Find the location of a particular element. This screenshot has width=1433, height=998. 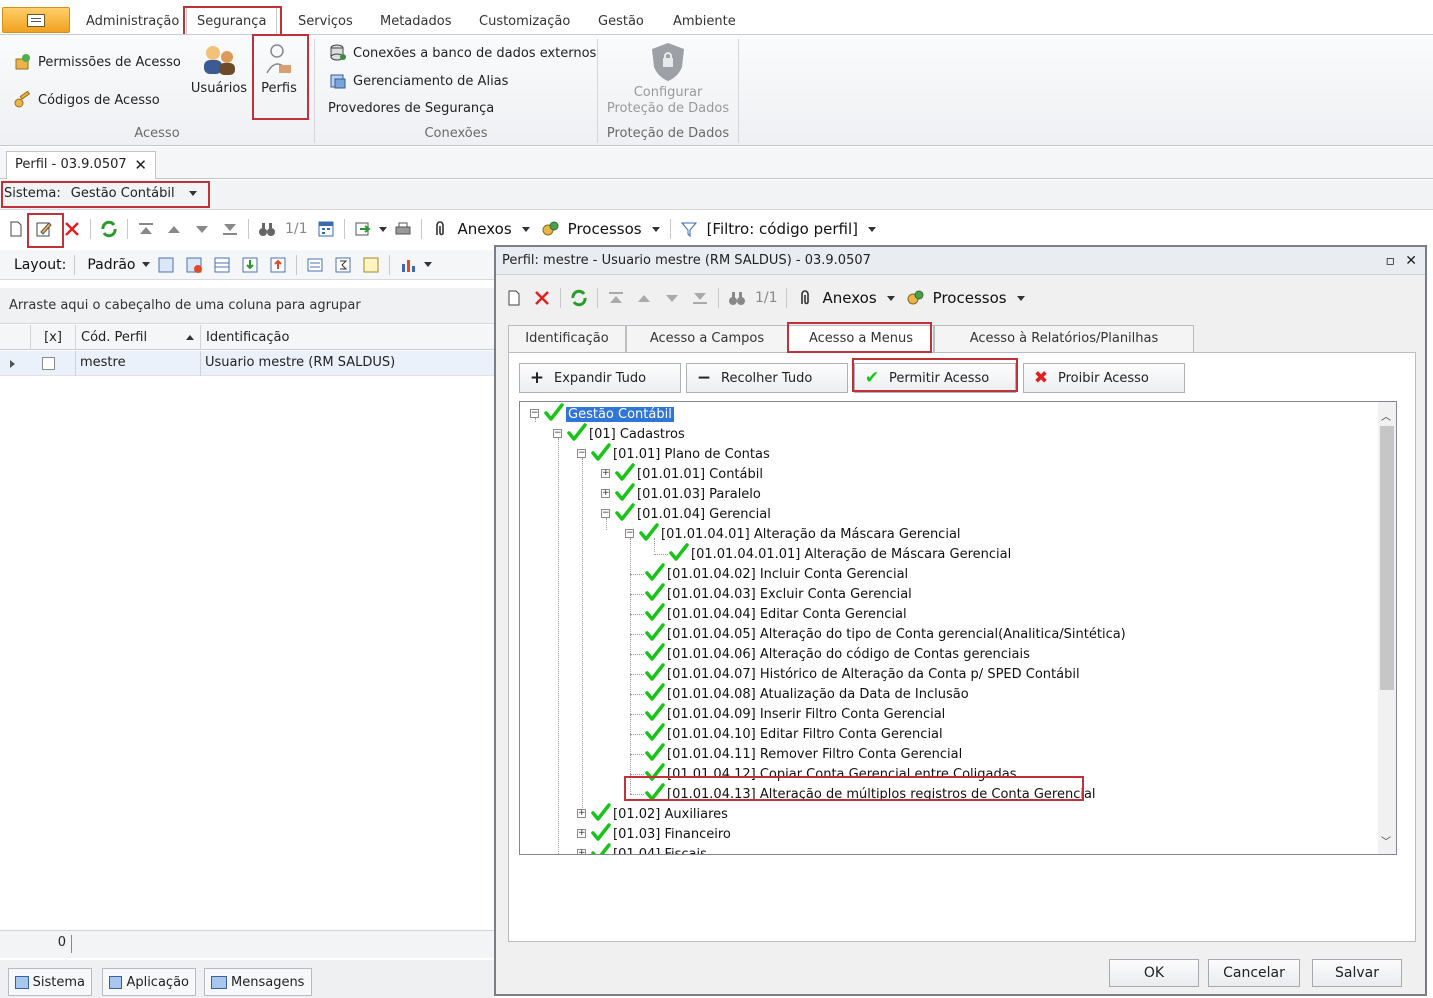

status-mensagens-button: Mensagens is located at coordinates (258, 982).